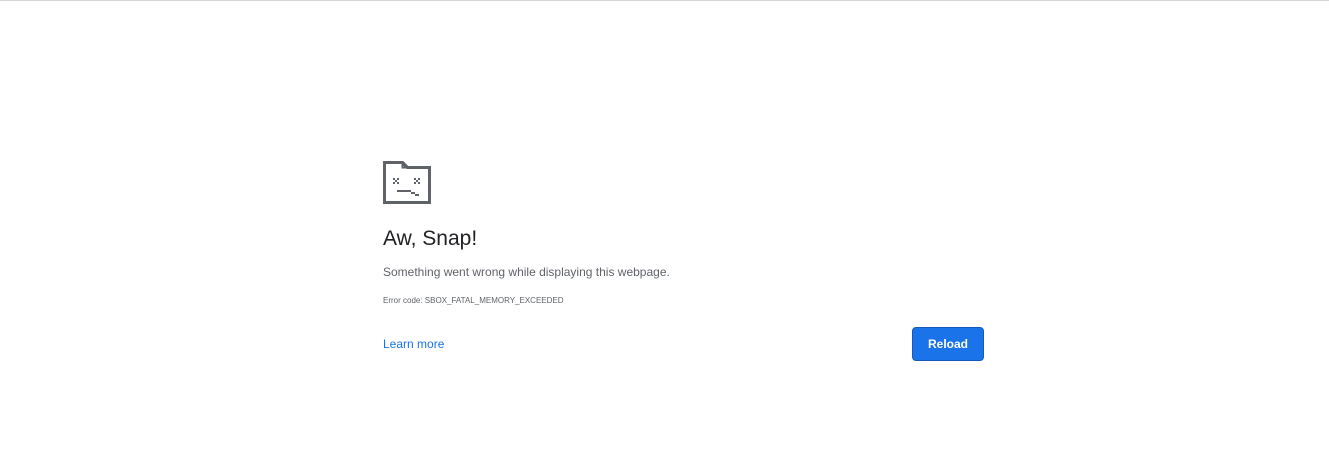 Image resolution: width=1329 pixels, height=464 pixels. Describe the element at coordinates (407, 182) in the screenshot. I see `sad-tab-icon` at that location.